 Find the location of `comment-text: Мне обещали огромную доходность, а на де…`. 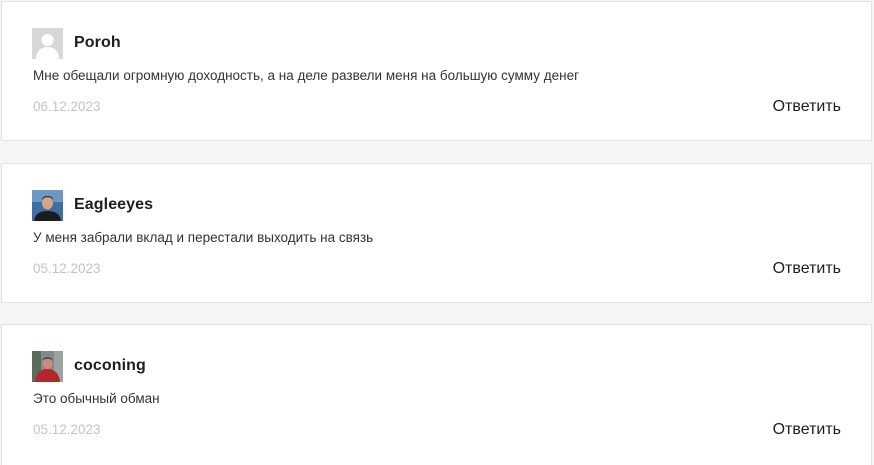

comment-text: Мне обещали огромную доходность, а на де… is located at coordinates (306, 75).